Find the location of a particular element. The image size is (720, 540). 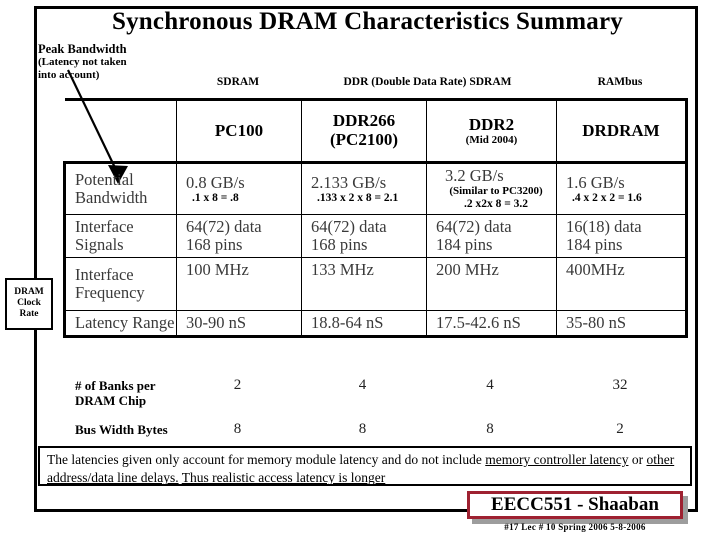

callout-line-1: DRAM is located at coordinates (29, 292).